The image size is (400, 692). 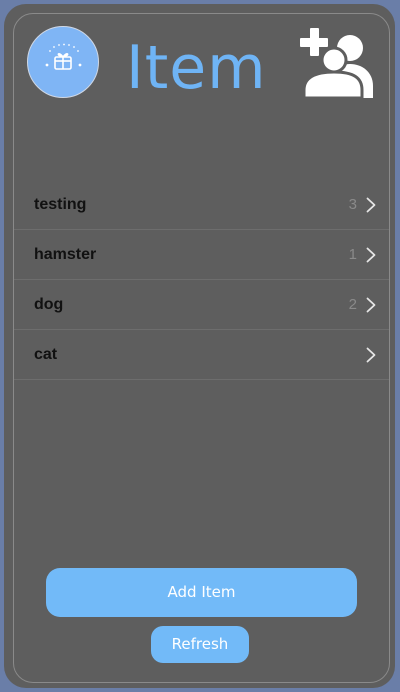 I want to click on list-item-testing: testing 3, so click(x=201, y=205).